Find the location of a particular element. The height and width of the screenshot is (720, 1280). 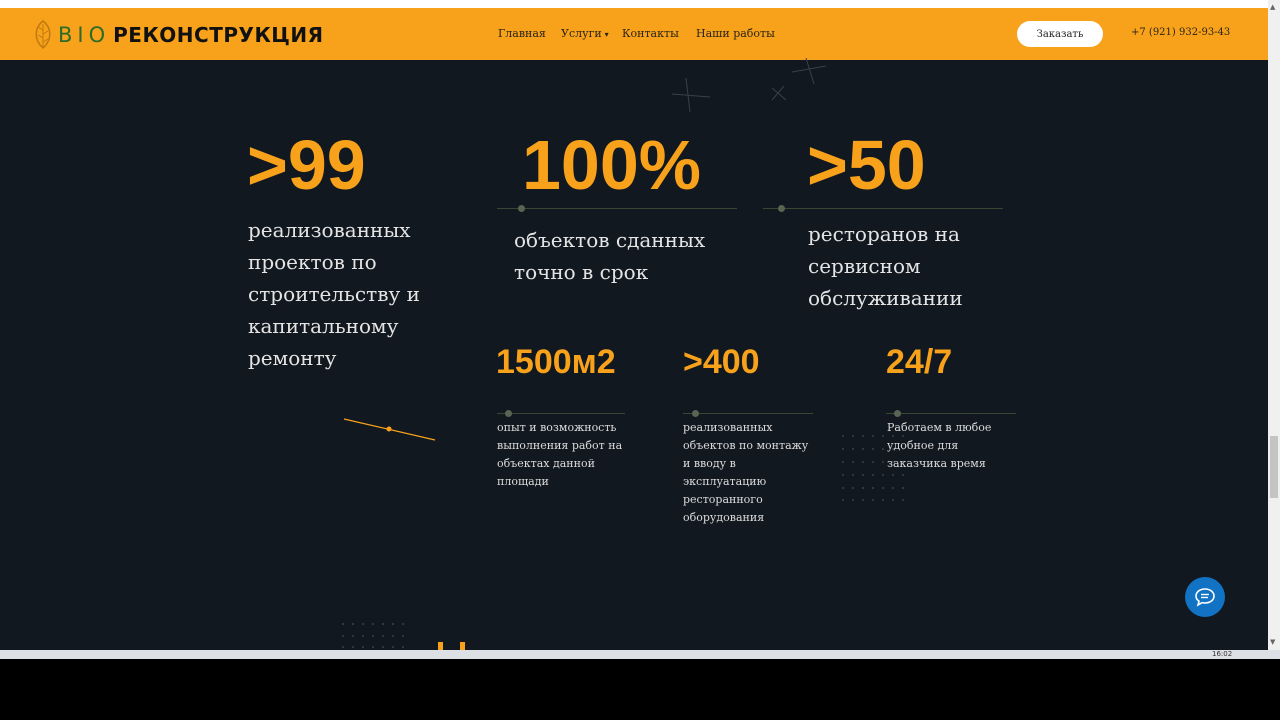

stat-ontime-text: объектов сданных точно в срок is located at coordinates (610, 256).